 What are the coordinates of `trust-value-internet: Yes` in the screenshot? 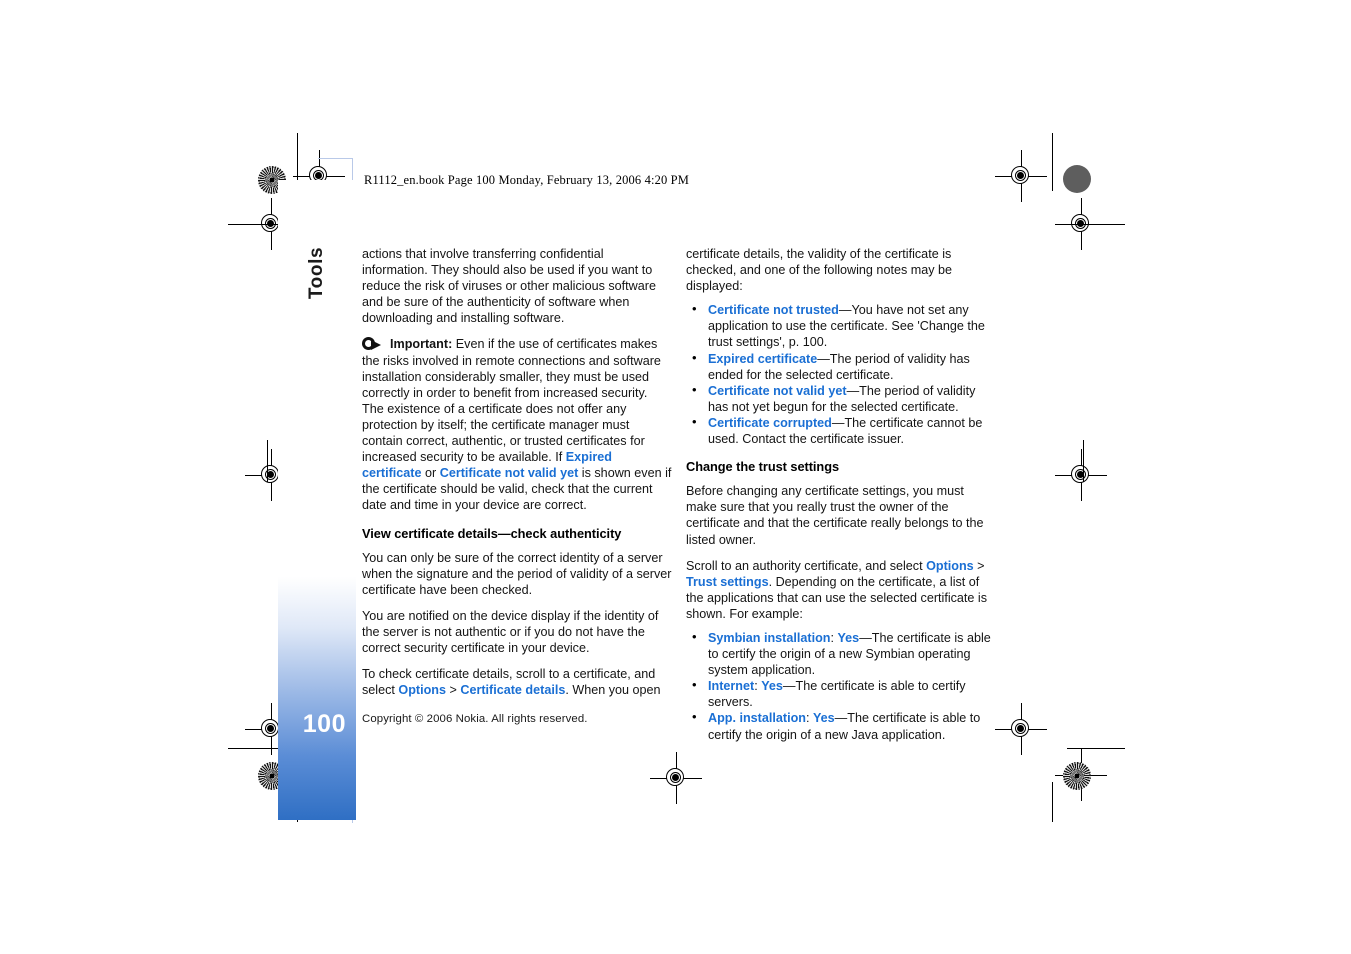 It's located at (772, 686).